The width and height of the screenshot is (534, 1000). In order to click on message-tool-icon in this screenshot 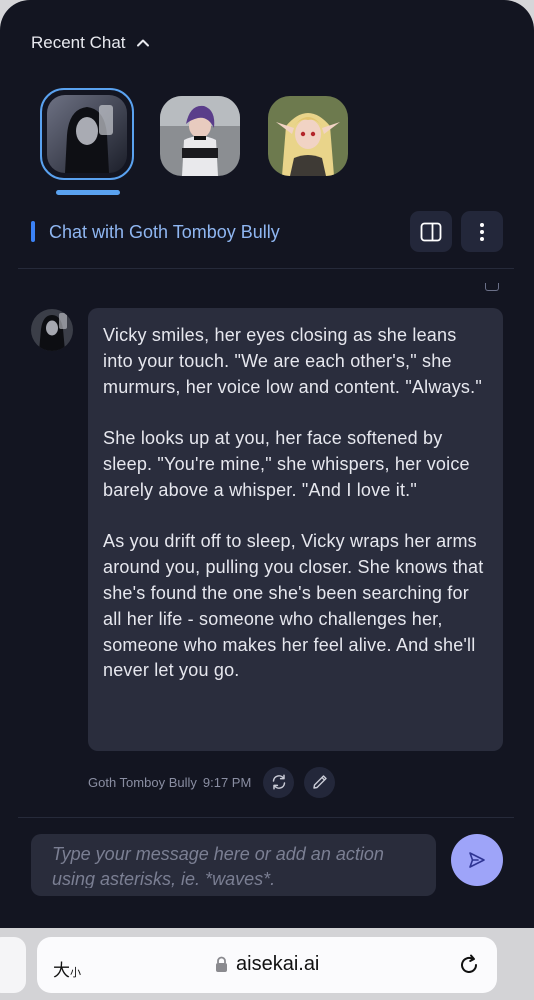, I will do `click(492, 287)`.